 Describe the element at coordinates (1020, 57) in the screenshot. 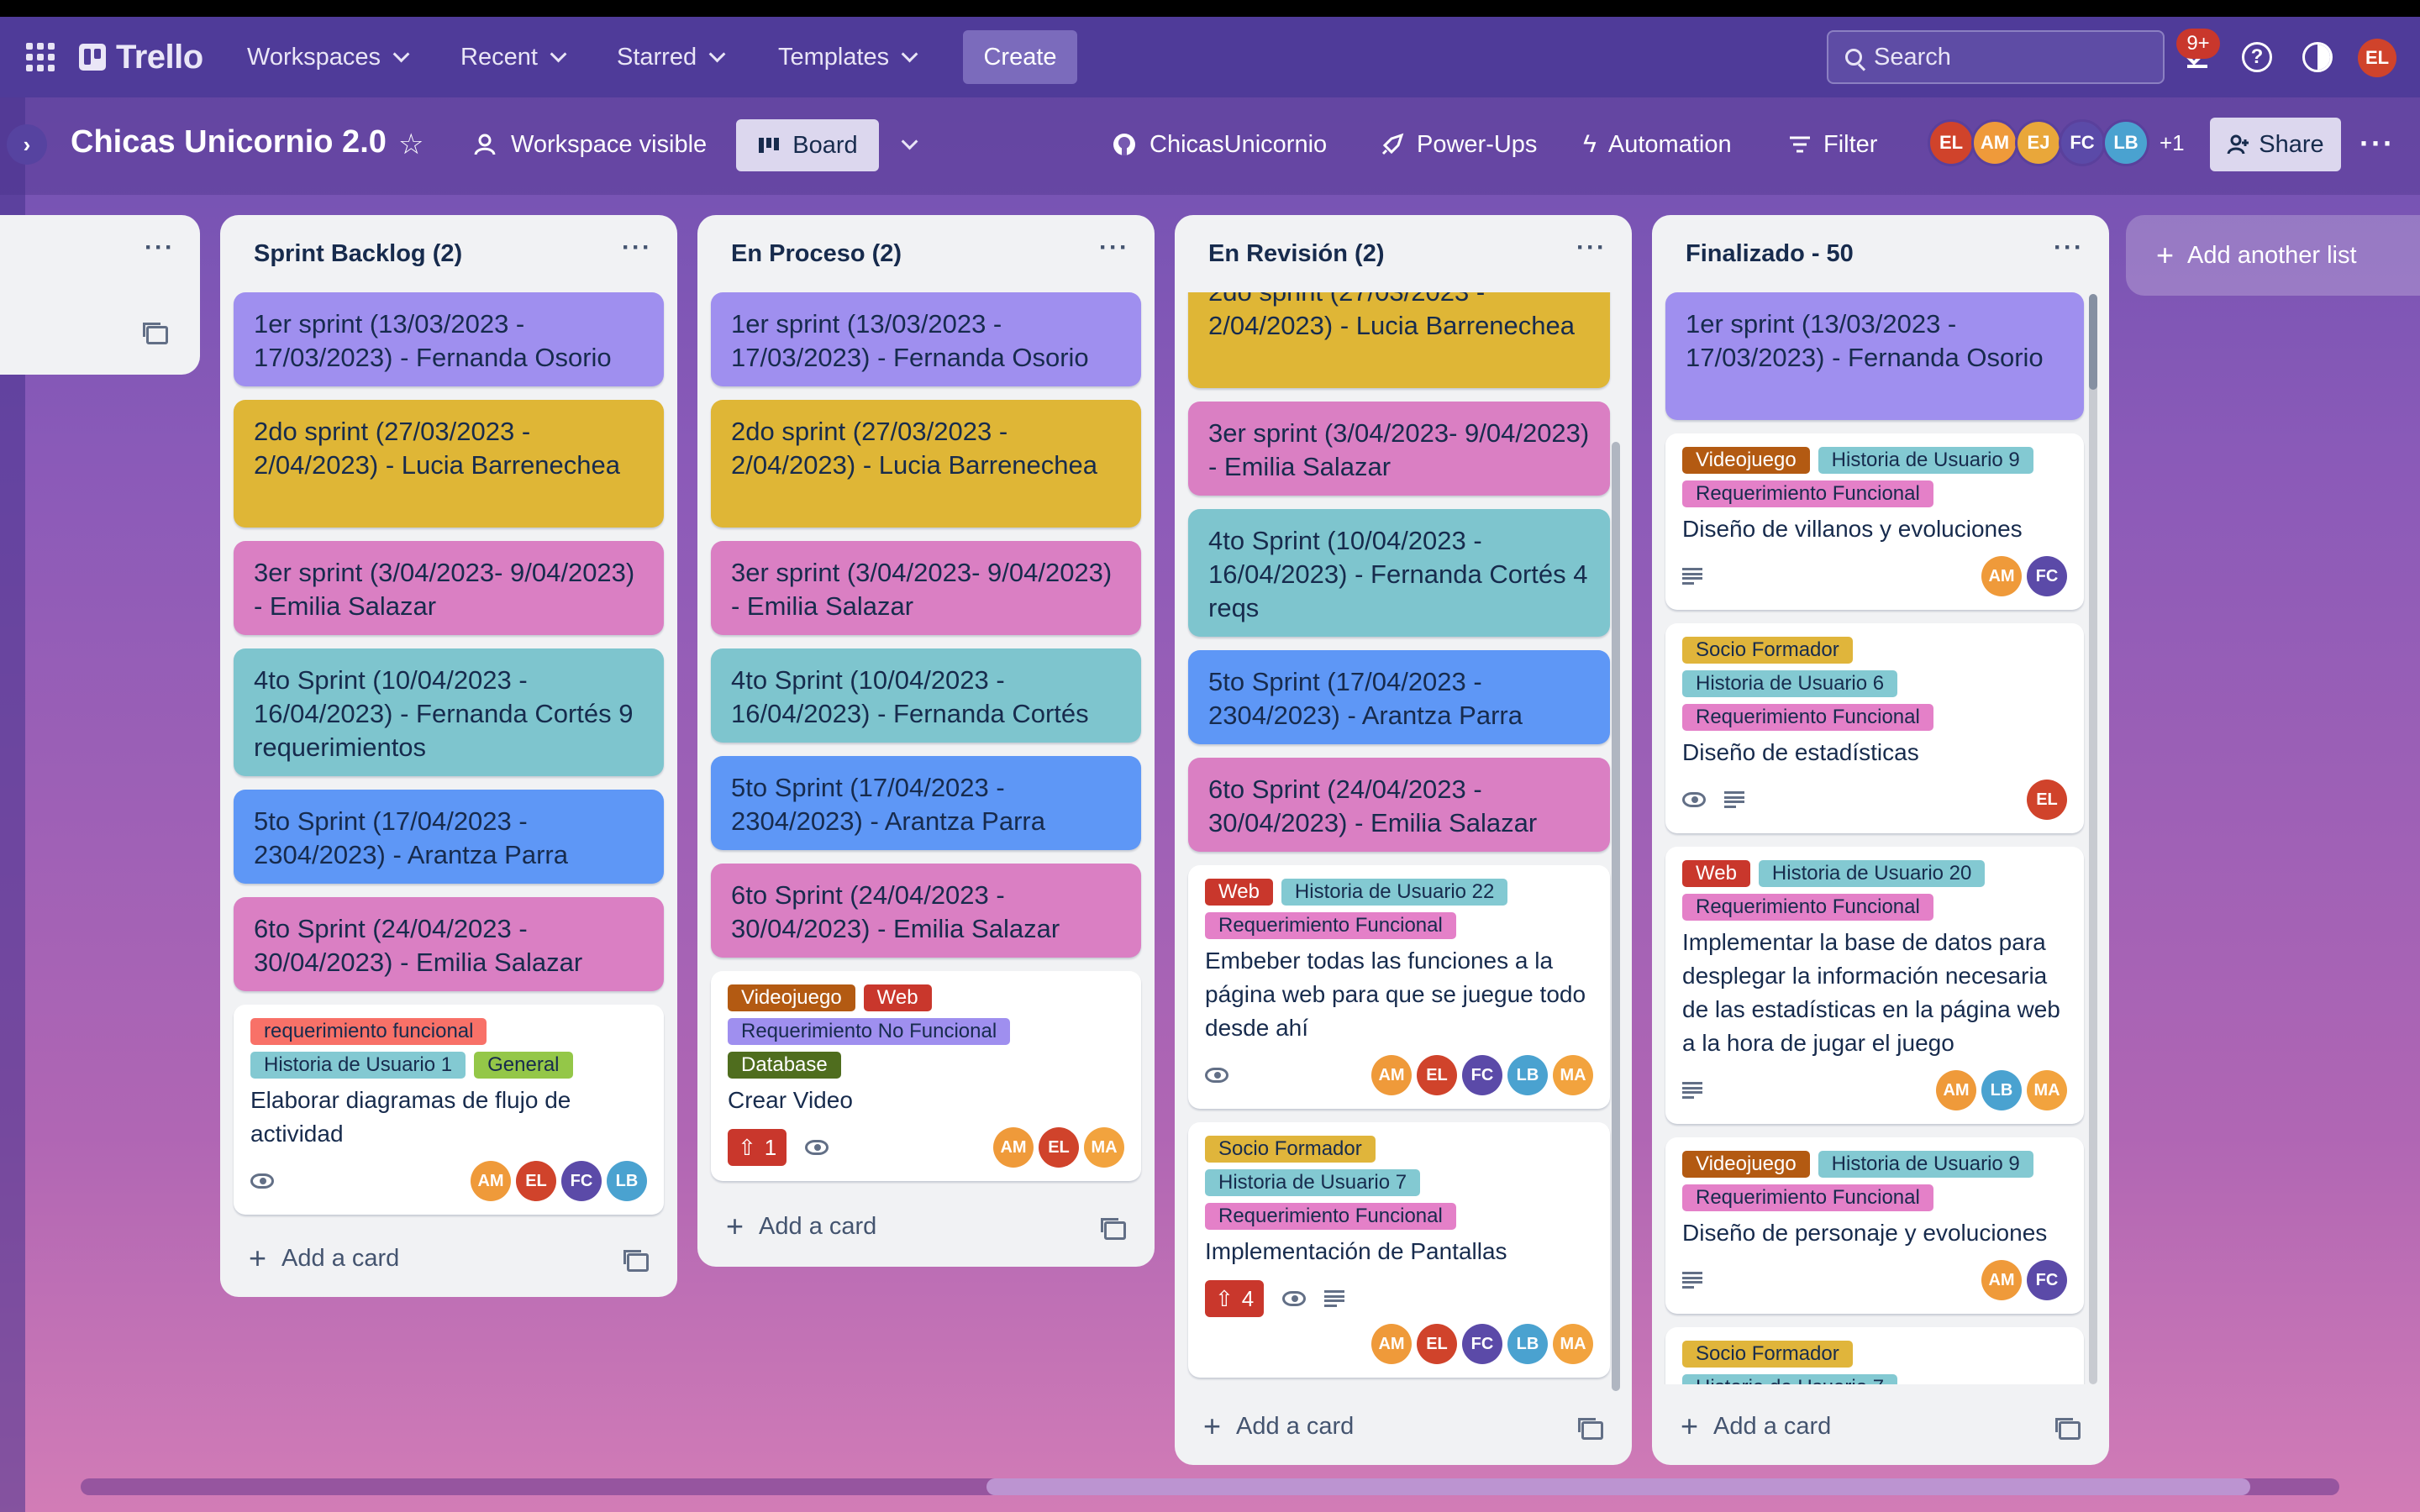

I see `create-button: Create` at that location.